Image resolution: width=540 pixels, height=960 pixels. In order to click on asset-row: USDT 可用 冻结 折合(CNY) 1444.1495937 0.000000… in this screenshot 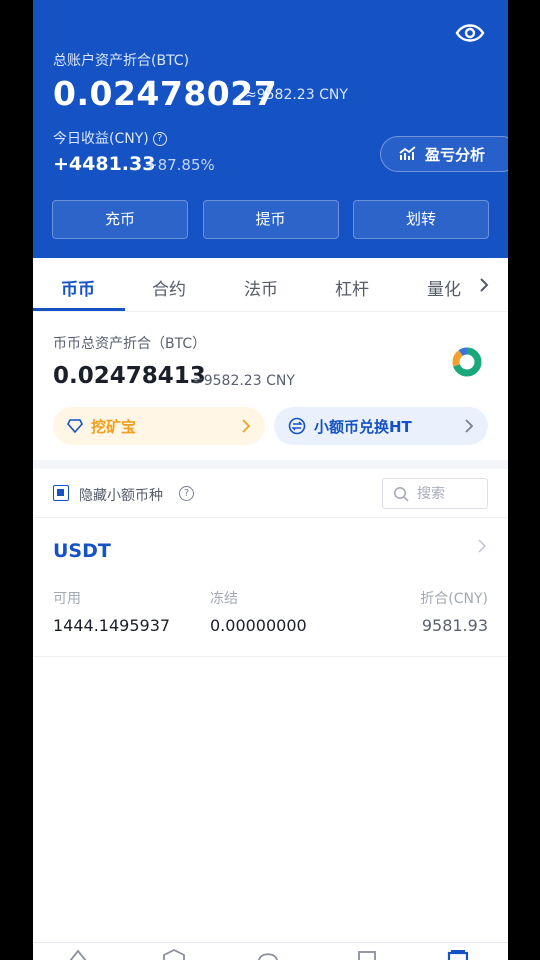, I will do `click(270, 587)`.